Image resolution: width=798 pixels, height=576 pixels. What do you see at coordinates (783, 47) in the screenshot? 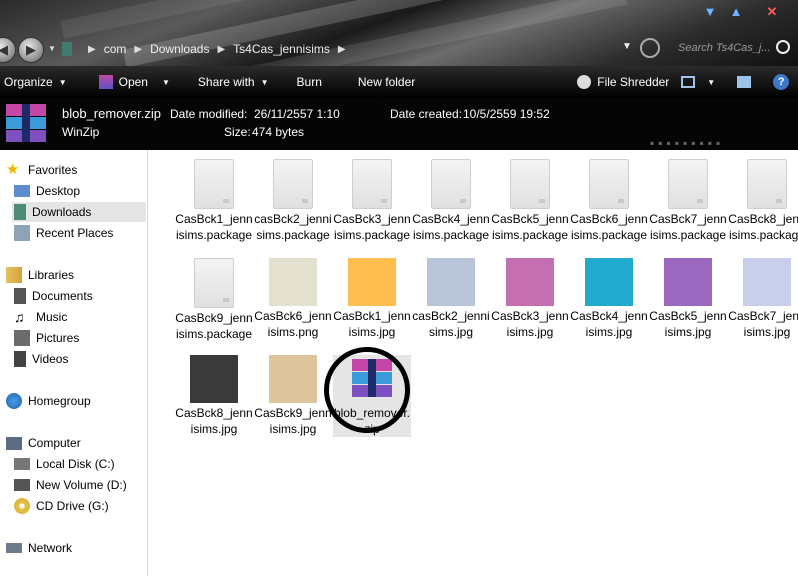
I see `search-icon` at bounding box center [783, 47].